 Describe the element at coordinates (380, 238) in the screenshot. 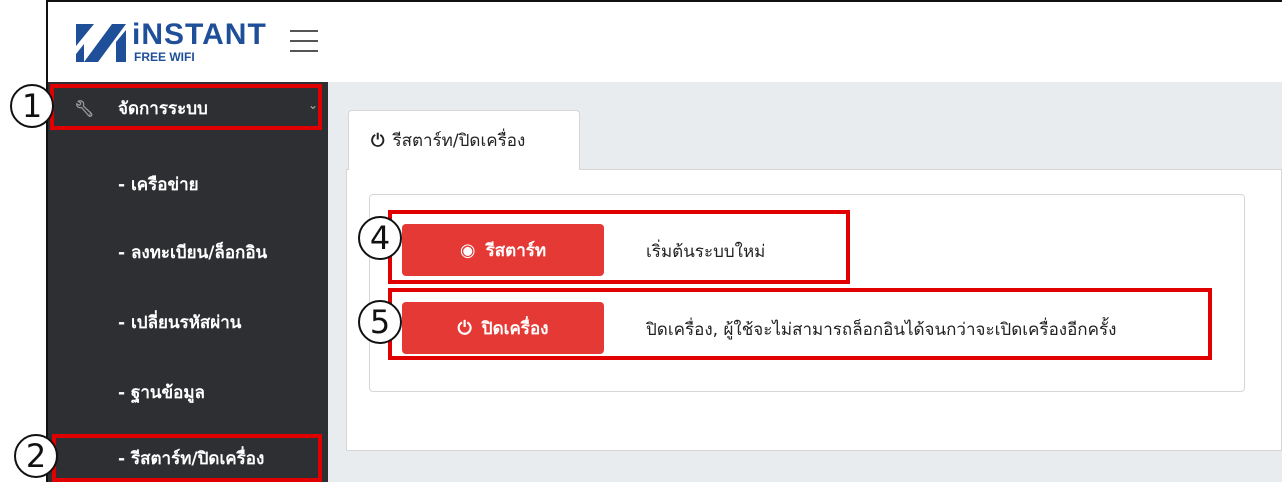

I see `annotation-number-4: 4` at that location.